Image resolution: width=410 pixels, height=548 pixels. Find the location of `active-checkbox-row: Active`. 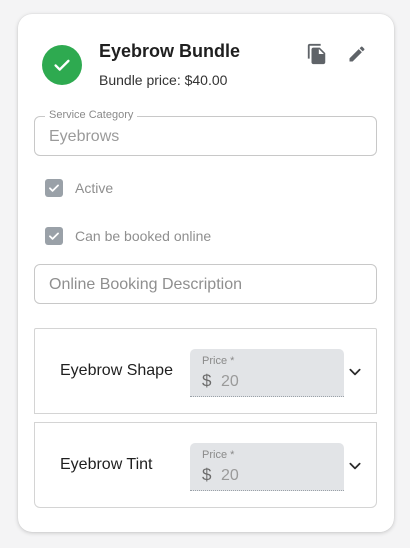

active-checkbox-row: Active is located at coordinates (79, 188).